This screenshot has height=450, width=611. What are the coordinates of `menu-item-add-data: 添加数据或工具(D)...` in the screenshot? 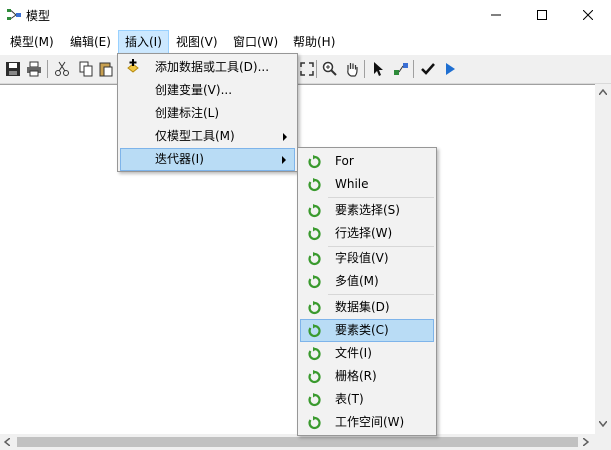 It's located at (207, 67).